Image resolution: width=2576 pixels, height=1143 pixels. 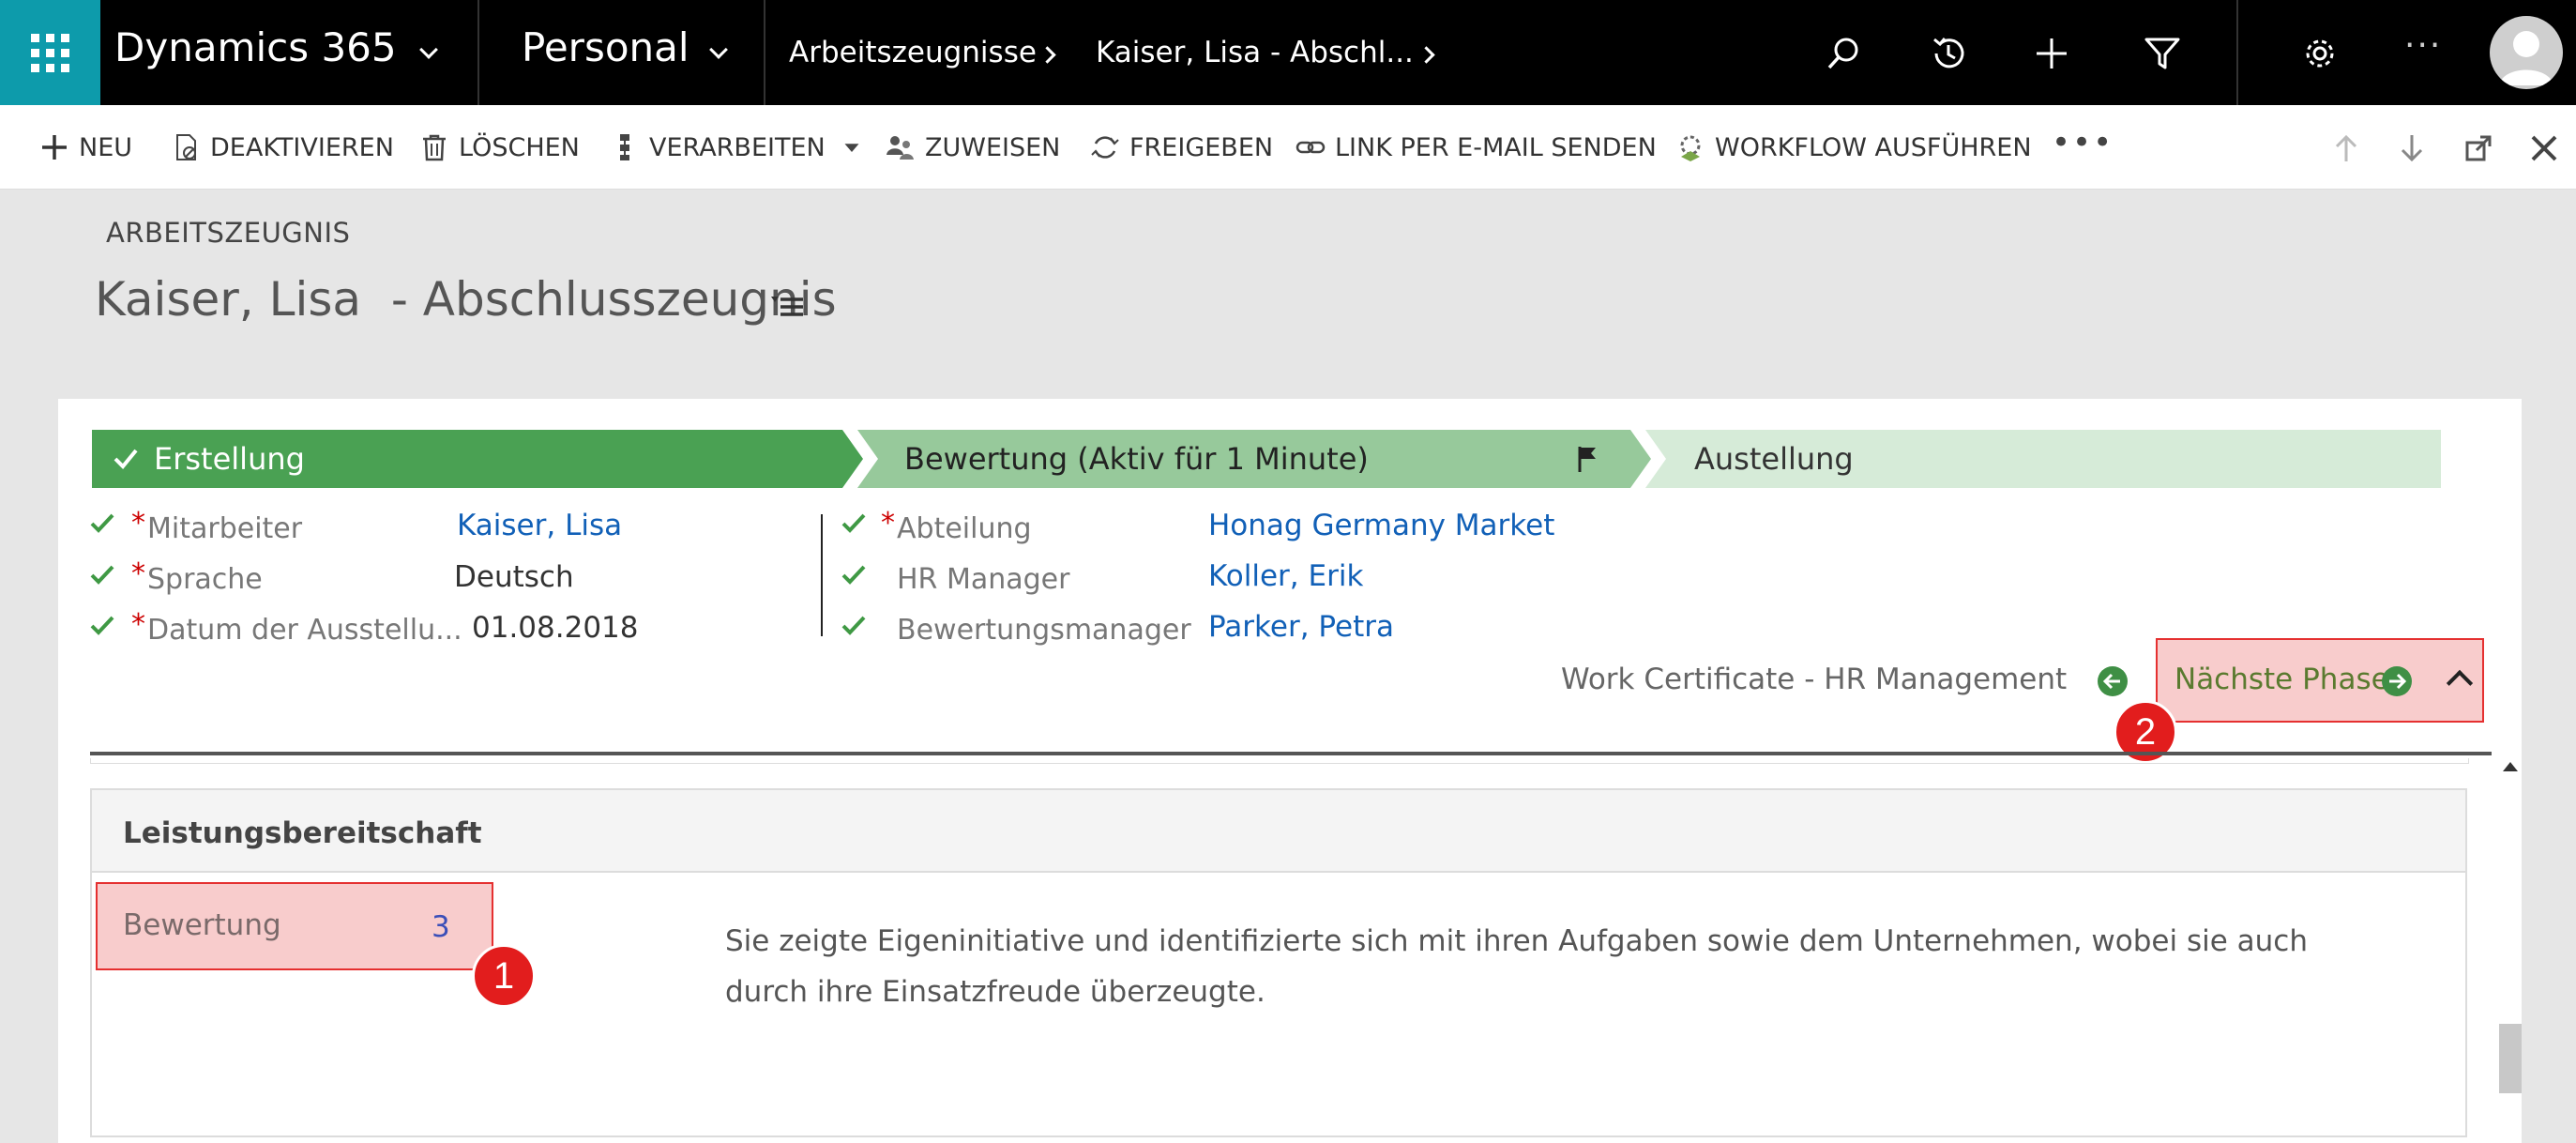 What do you see at coordinates (514, 577) in the screenshot?
I see `field-value-sprache: Deutsch` at bounding box center [514, 577].